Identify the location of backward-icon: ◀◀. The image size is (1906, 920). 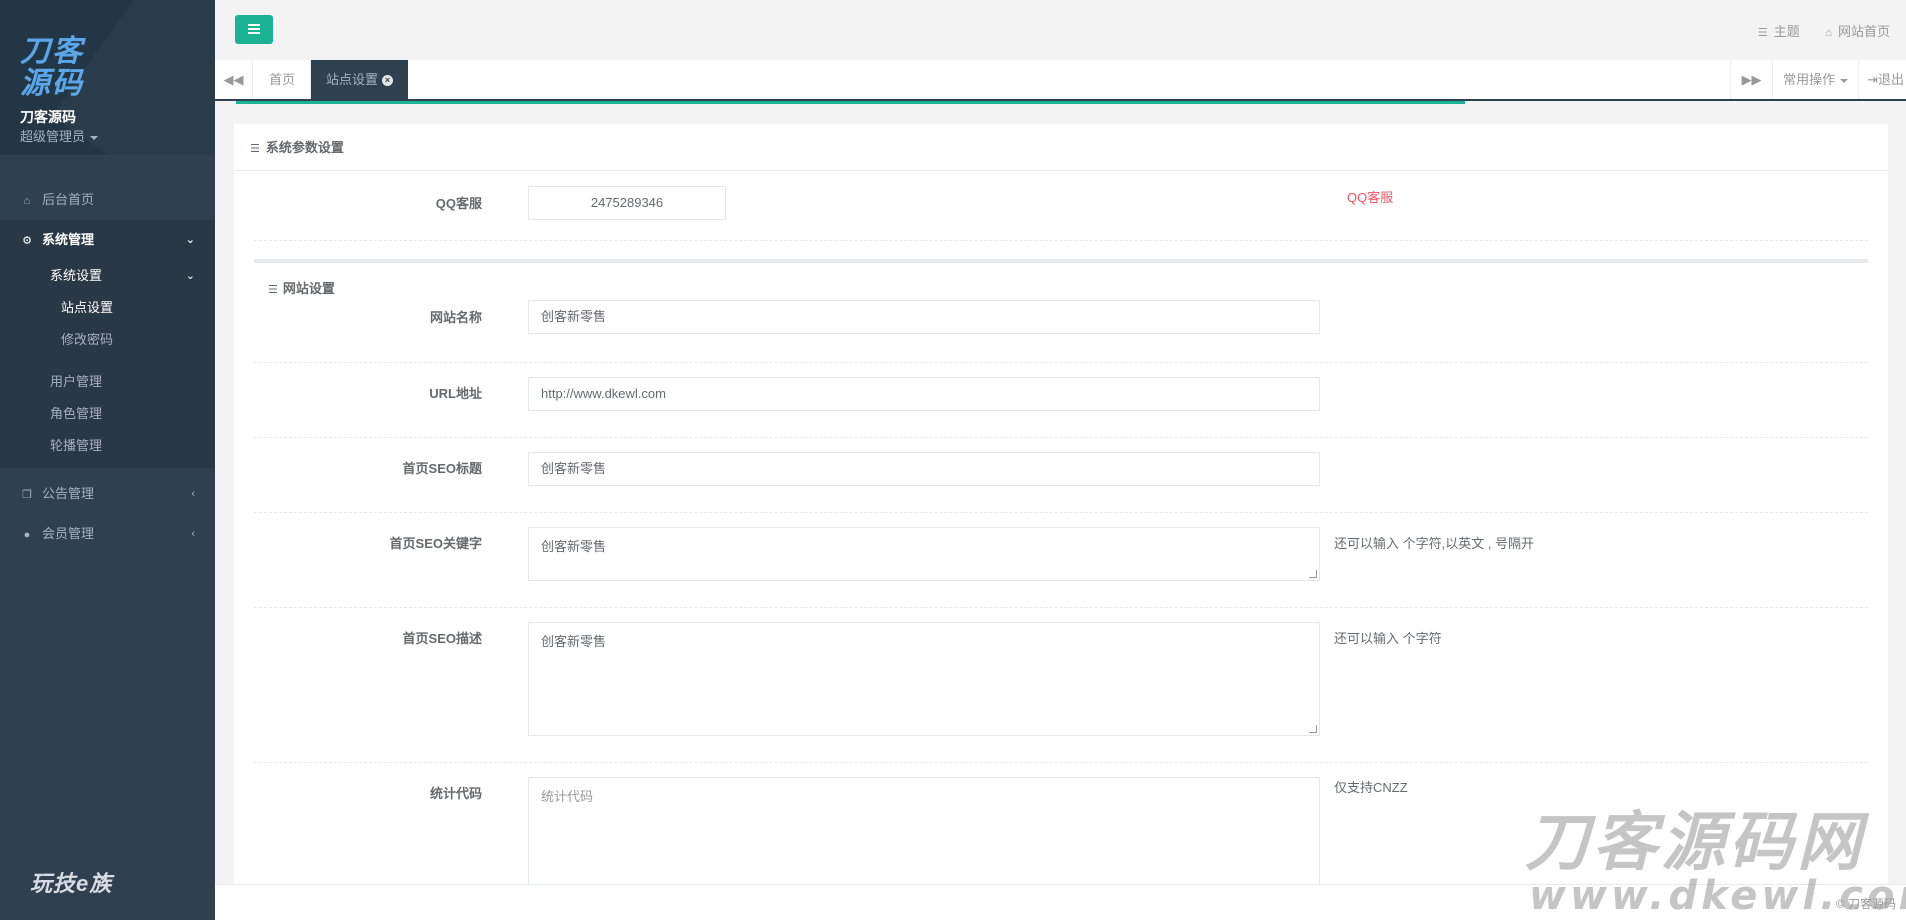
(233, 79).